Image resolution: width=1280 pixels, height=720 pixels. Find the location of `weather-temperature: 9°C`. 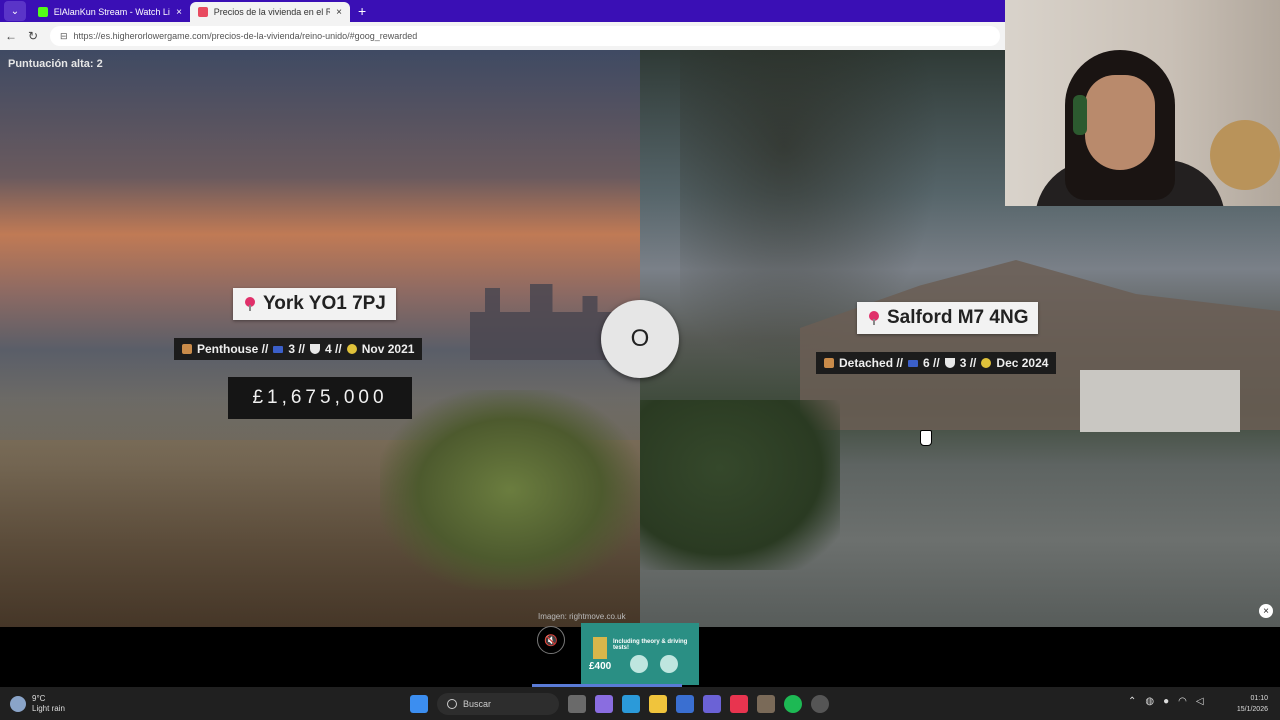

weather-temperature: 9°C is located at coordinates (39, 698).